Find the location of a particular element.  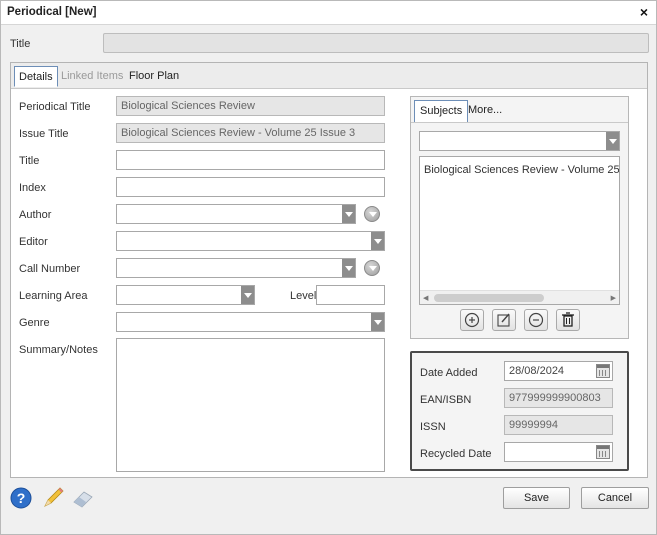

window-title: Periodical [New] is located at coordinates (52, 12).